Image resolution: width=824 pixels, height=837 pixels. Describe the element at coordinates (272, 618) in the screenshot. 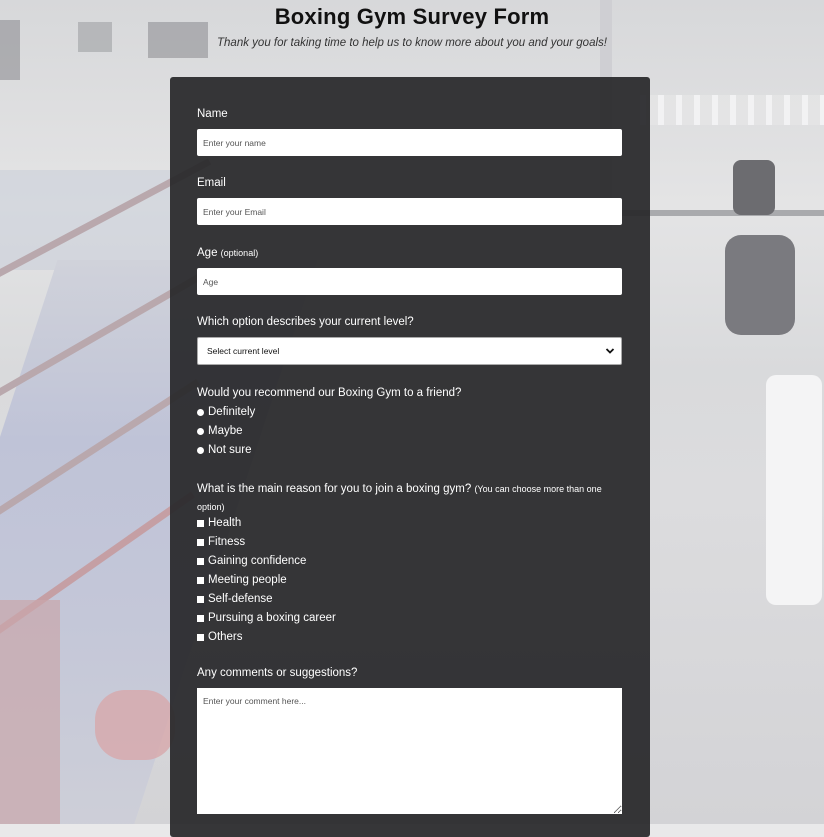

I see `checkbox-label: Pursuing a boxing career` at that location.